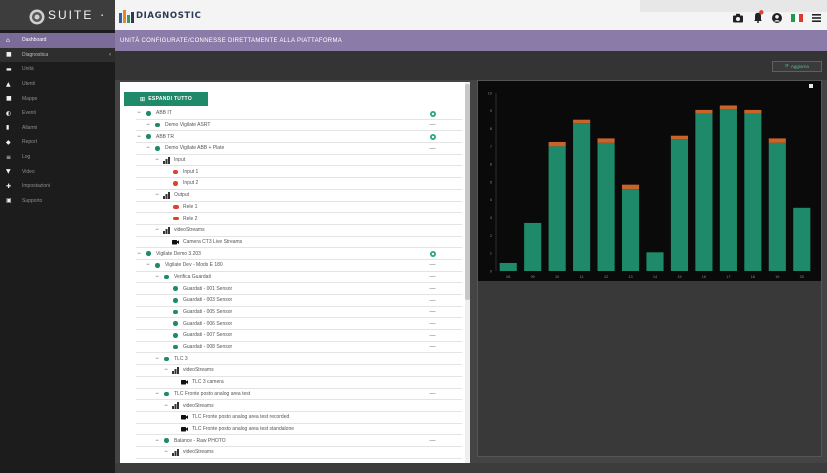  I want to click on tree-row: Input 2, so click(299, 184).